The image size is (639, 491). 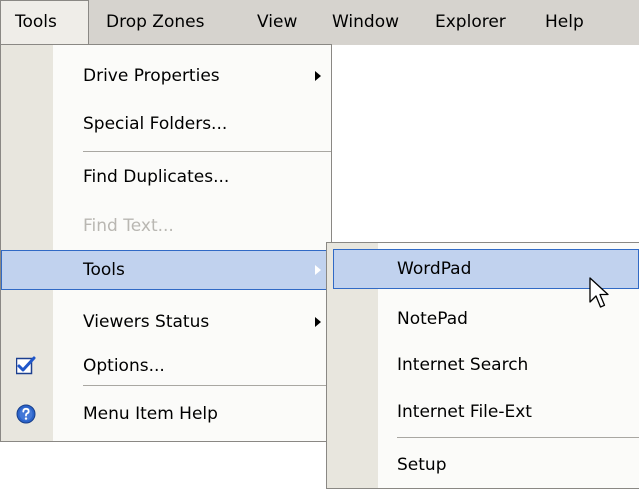 I want to click on menu-item-label: Drive Properties, so click(x=151, y=76).